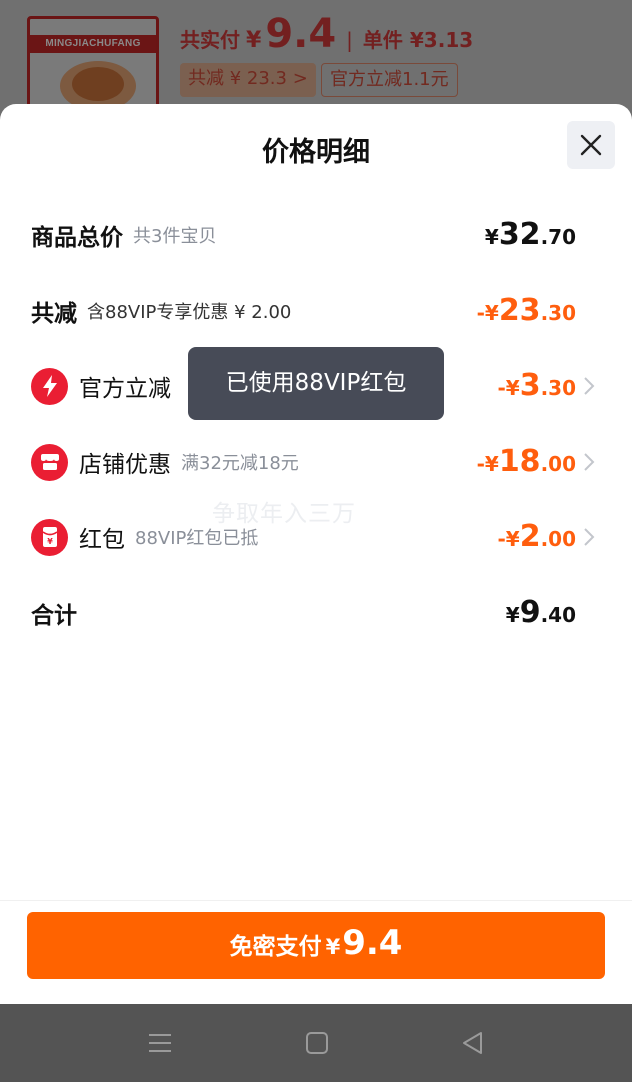 This screenshot has width=632, height=1082. What do you see at coordinates (418, 40) in the screenshot?
I see `unit-price: 单件 ¥3.13` at bounding box center [418, 40].